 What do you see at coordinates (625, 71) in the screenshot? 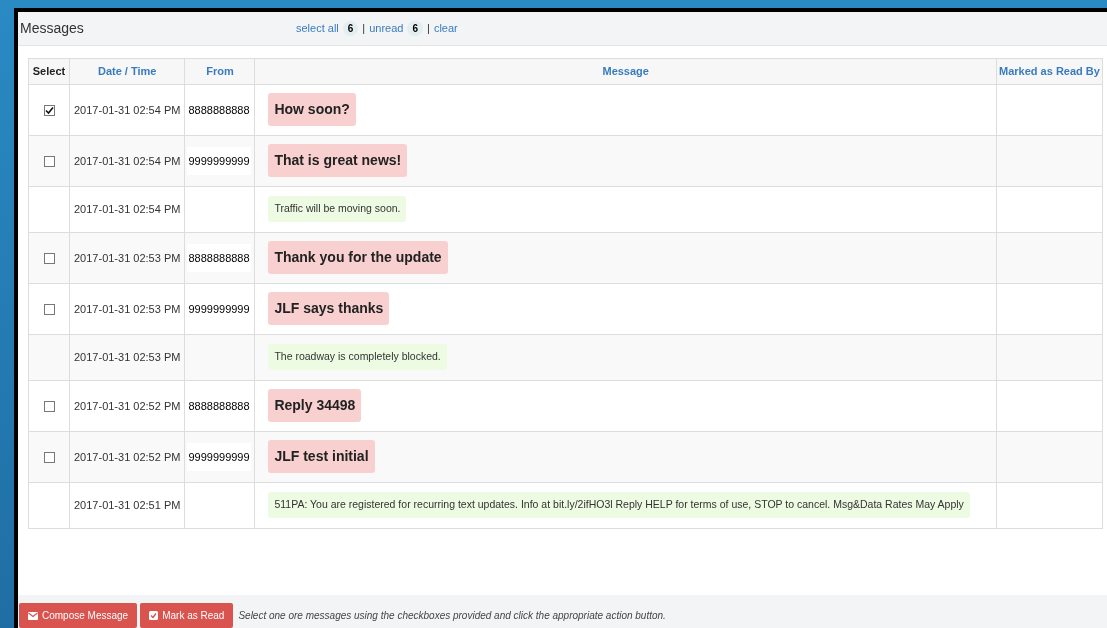
I see `column-header: Message` at bounding box center [625, 71].